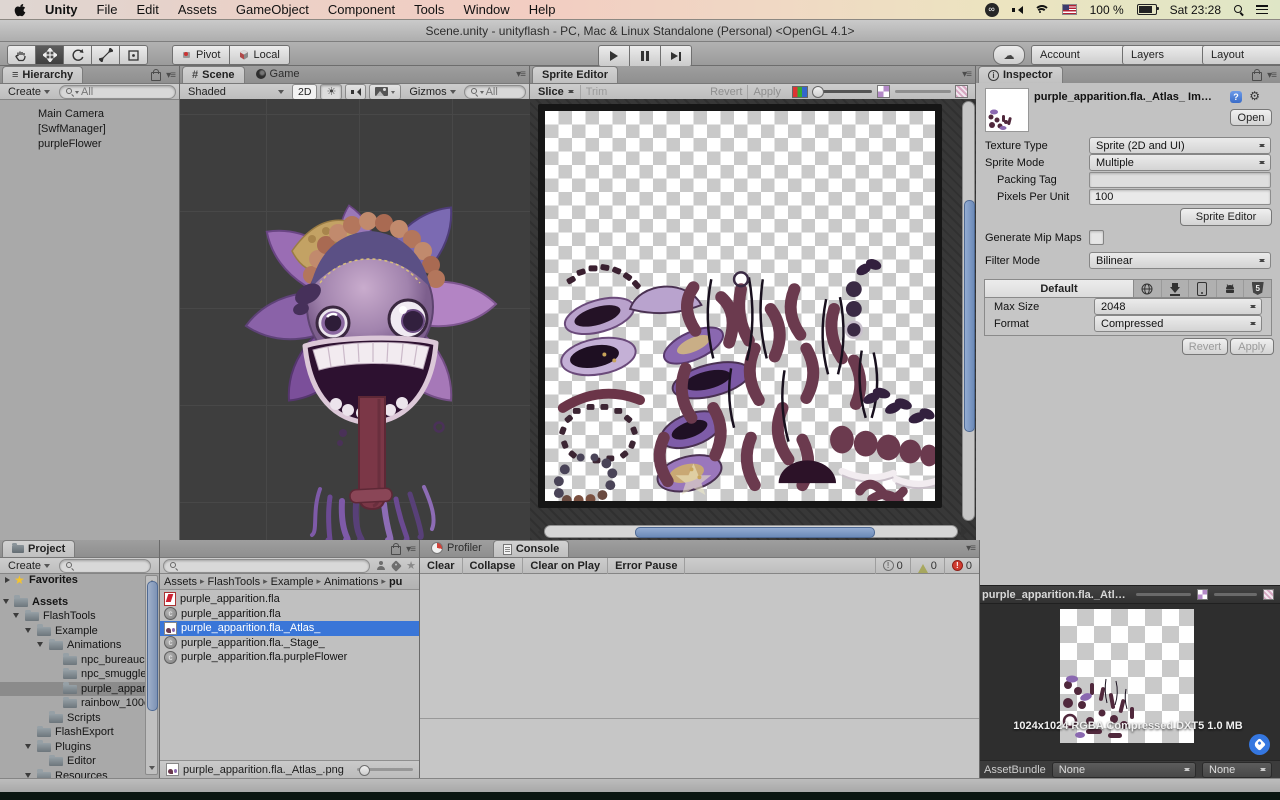 The width and height of the screenshot is (1280, 800). What do you see at coordinates (29, 92) in the screenshot?
I see `hierarchy-create-button: Create` at bounding box center [29, 92].